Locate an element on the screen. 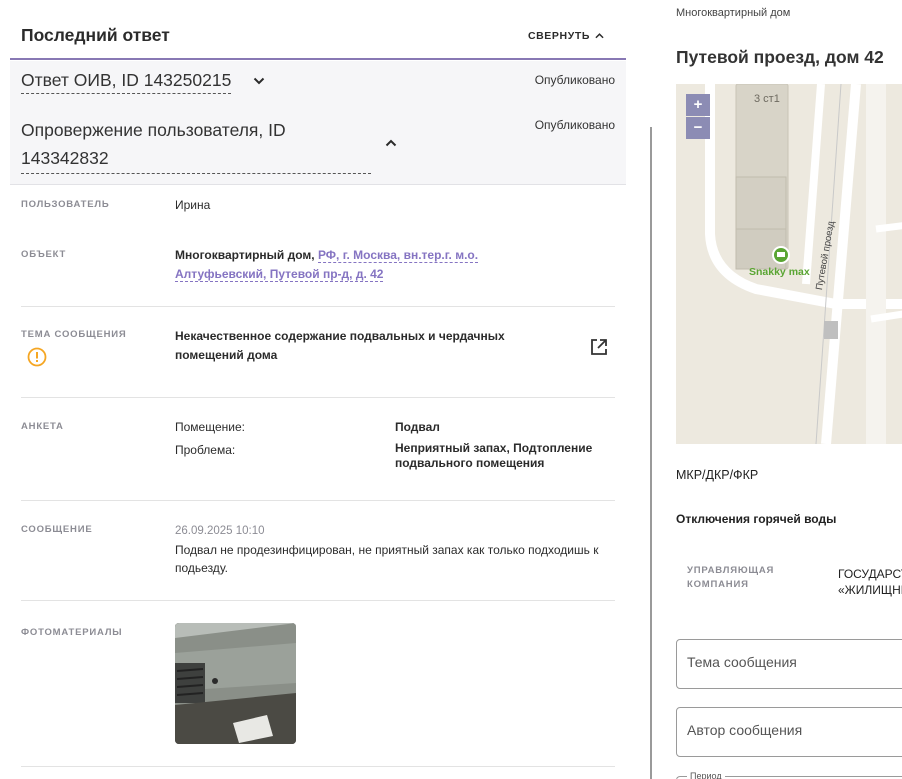  building-number-label: 3 ст1 is located at coordinates (767, 99).